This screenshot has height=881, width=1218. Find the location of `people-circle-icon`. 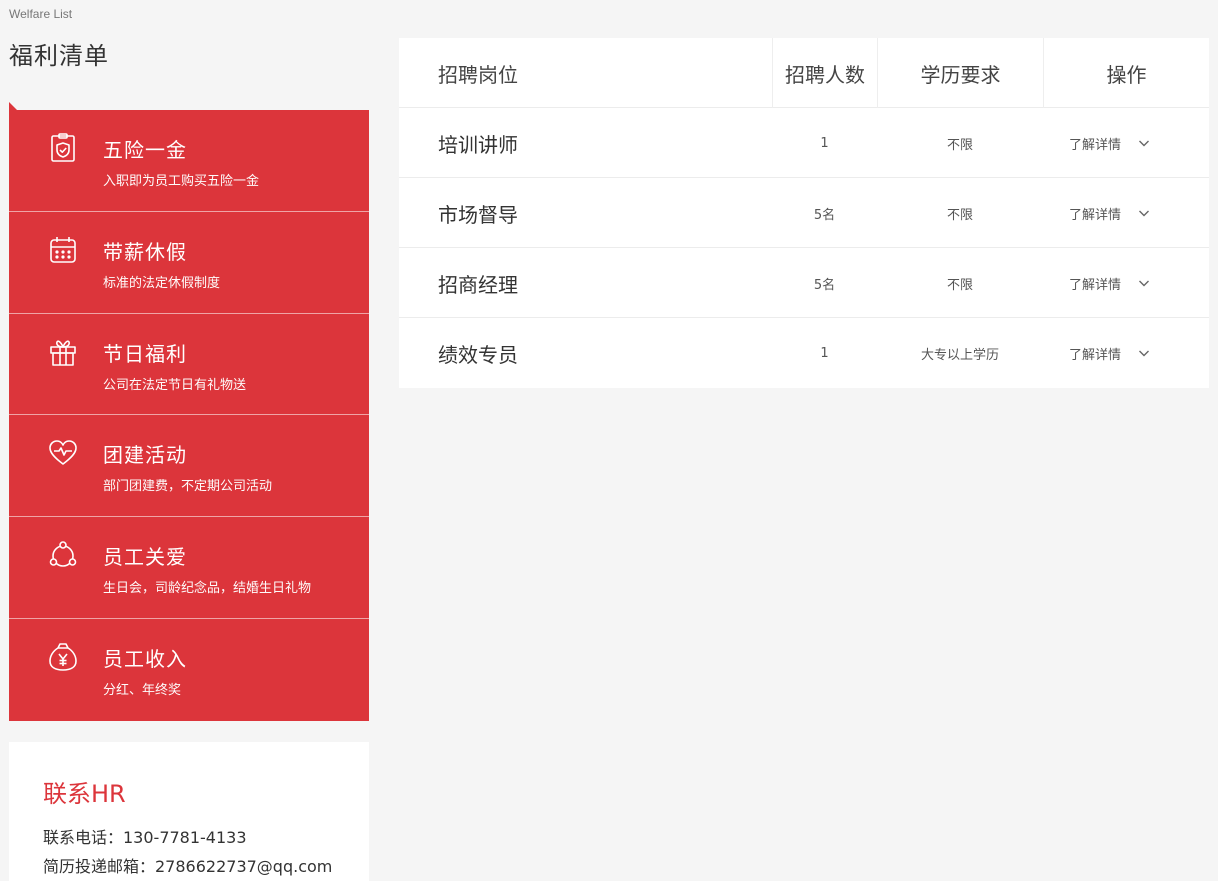

people-circle-icon is located at coordinates (63, 555).